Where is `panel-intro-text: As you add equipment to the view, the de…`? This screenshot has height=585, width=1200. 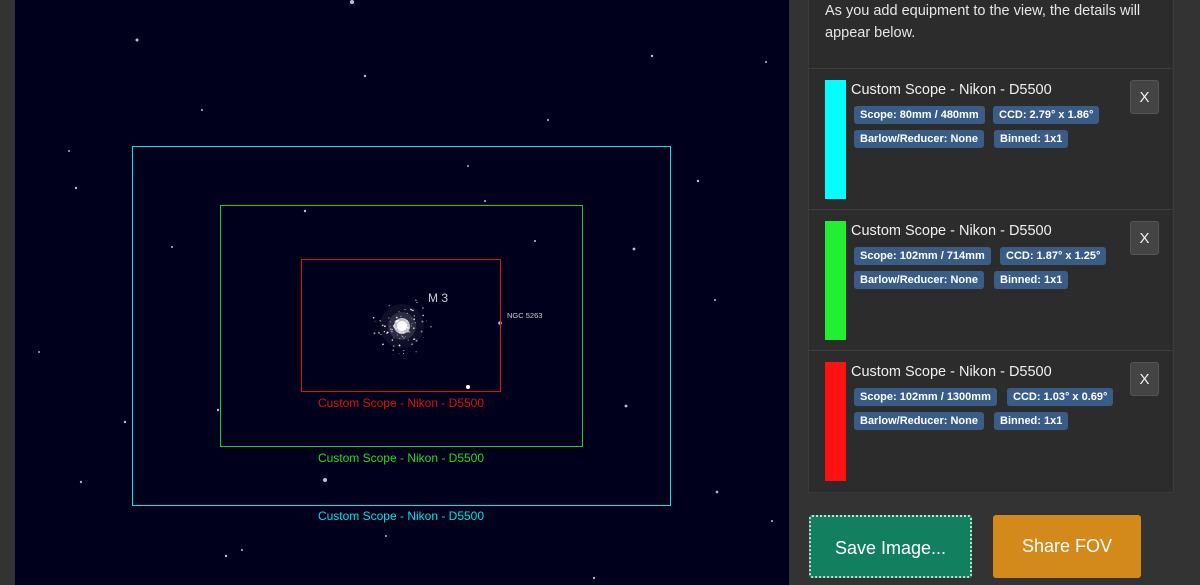
panel-intro-text: As you add equipment to the view, the de… is located at coordinates (983, 22).